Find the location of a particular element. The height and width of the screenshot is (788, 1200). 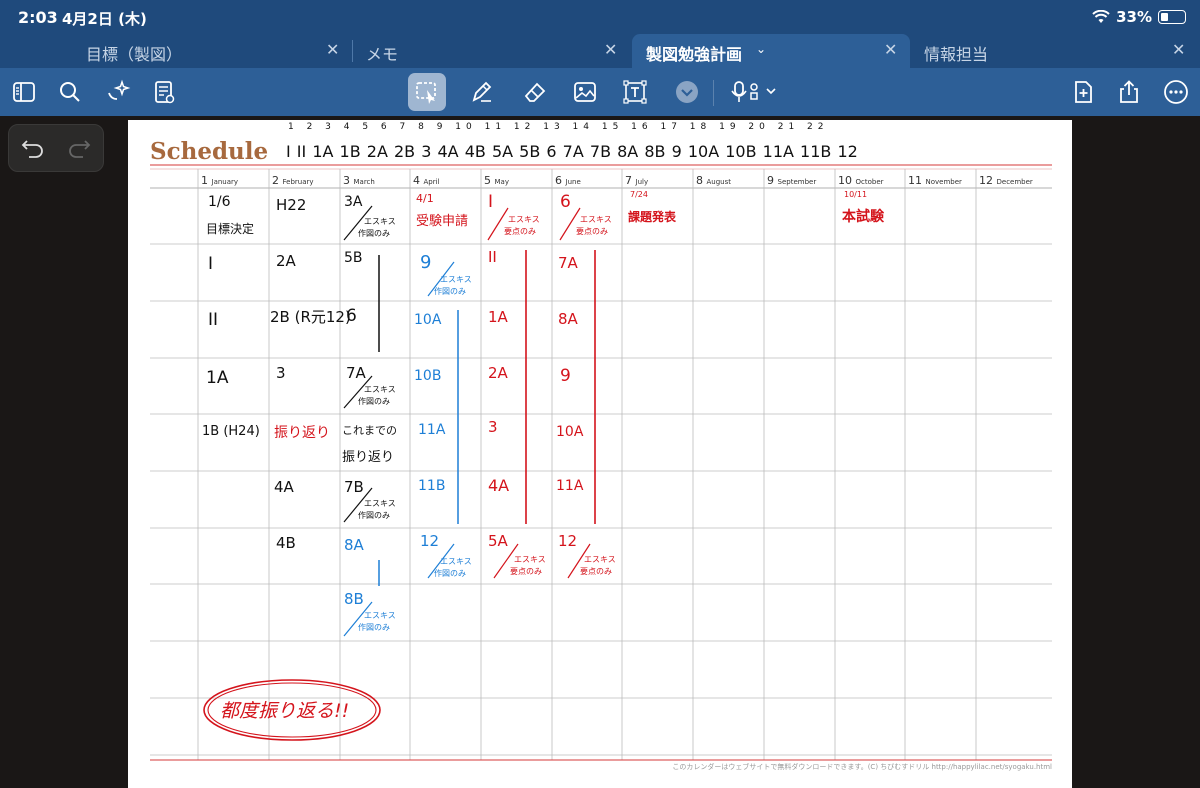

note-jun-pts2: 要点のみ is located at coordinates (596, 571).